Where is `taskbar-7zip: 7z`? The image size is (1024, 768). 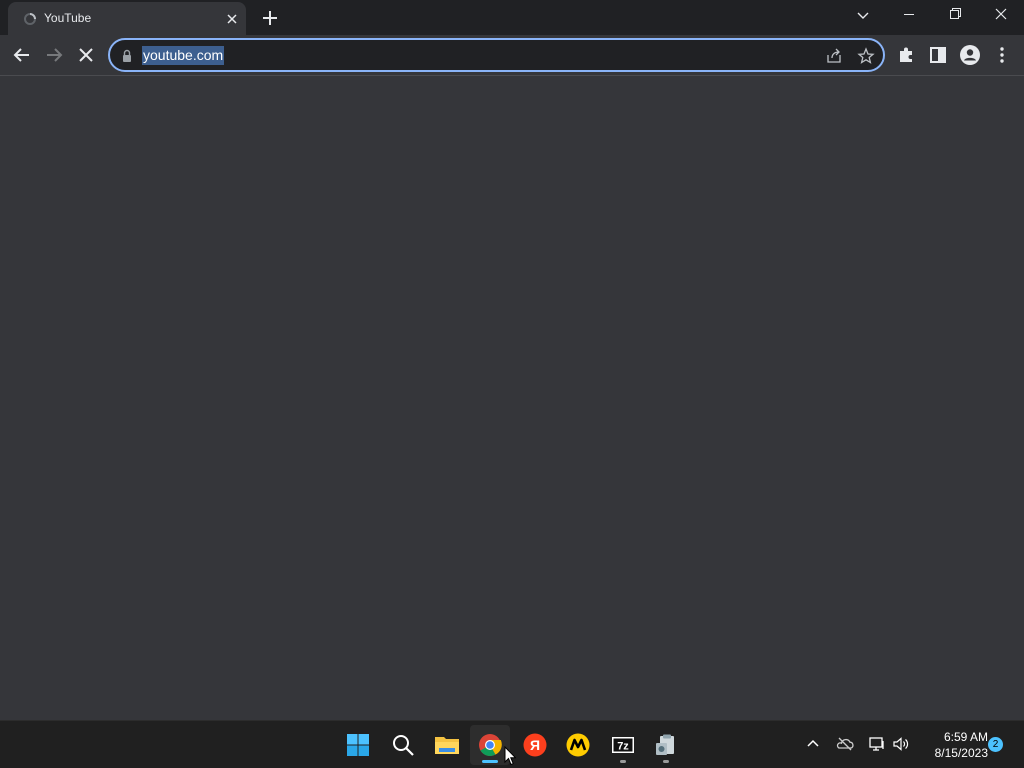 taskbar-7zip: 7z is located at coordinates (623, 745).